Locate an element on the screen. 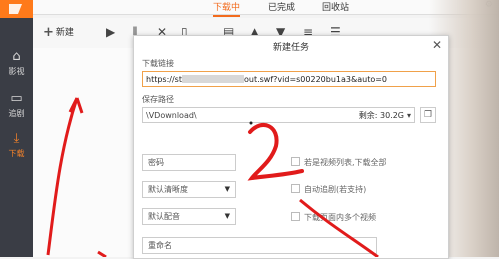 Image resolution: width=499 pixels, height=259 pixels. sidebar-item-label: 追剧 is located at coordinates (16, 113).